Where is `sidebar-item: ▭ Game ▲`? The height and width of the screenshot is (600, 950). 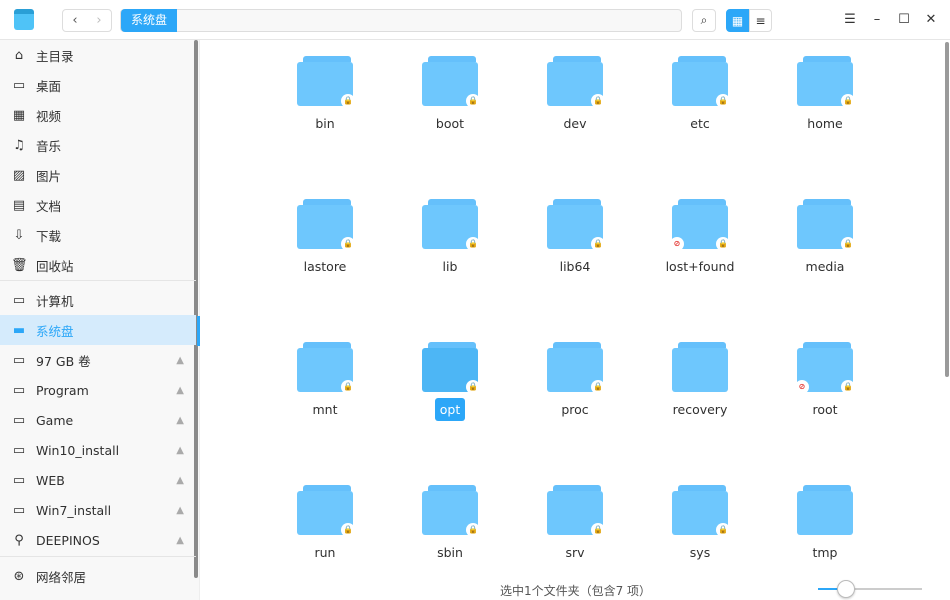
sidebar-item: ▭ Game ▲ is located at coordinates (98, 420).